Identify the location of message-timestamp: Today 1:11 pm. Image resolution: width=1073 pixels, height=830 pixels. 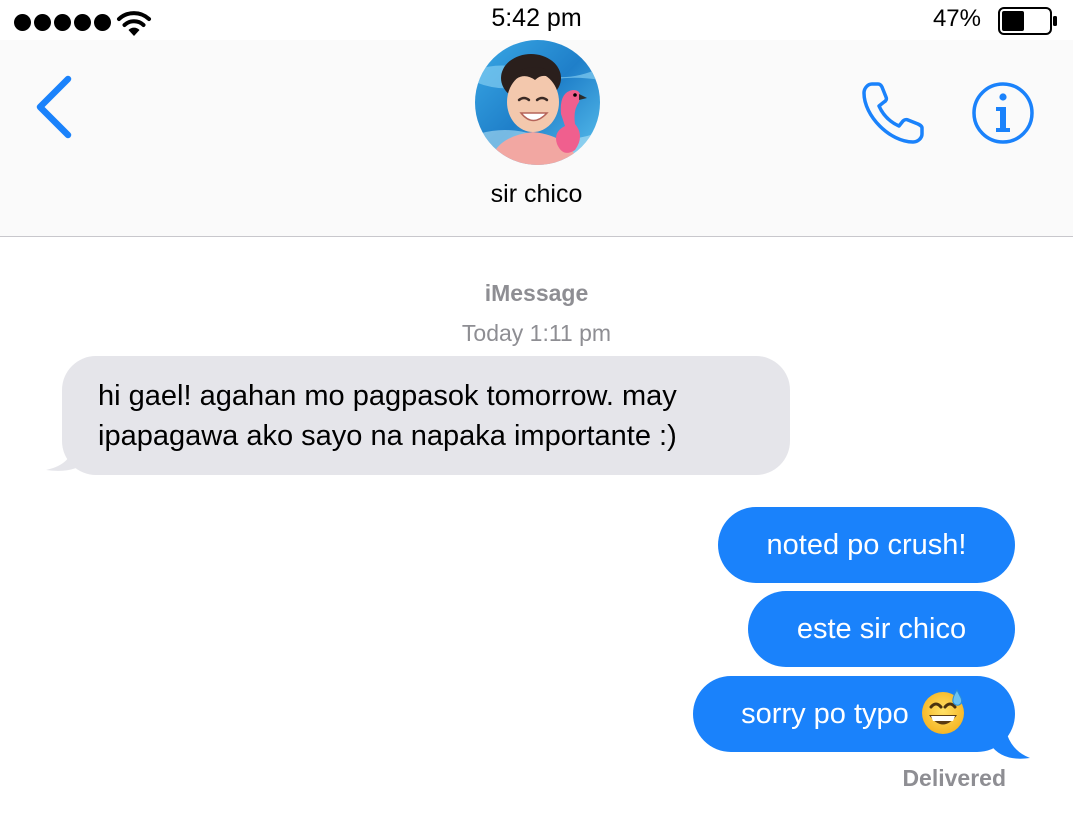
(536, 333).